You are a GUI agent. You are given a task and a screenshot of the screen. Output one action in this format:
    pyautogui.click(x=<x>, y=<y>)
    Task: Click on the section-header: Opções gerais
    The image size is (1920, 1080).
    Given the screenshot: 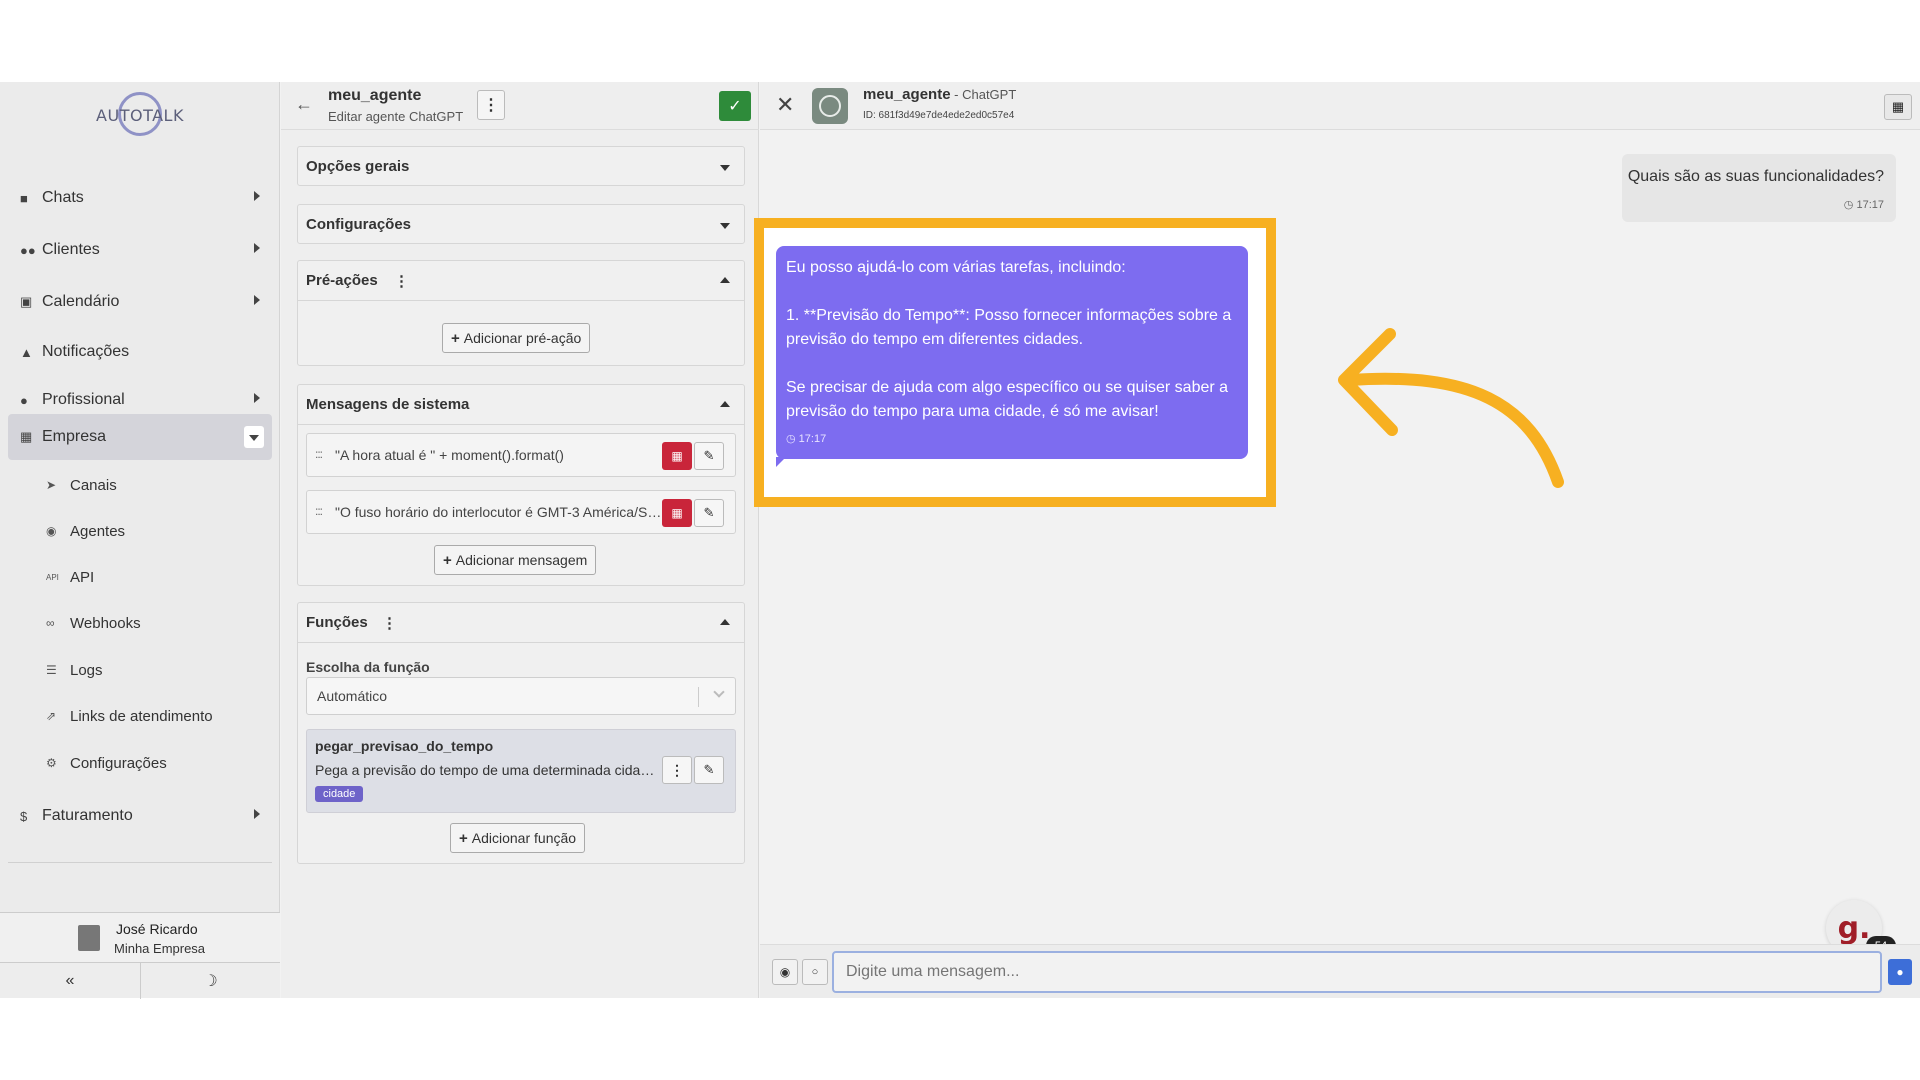 What is the action you would take?
    pyautogui.click(x=521, y=167)
    